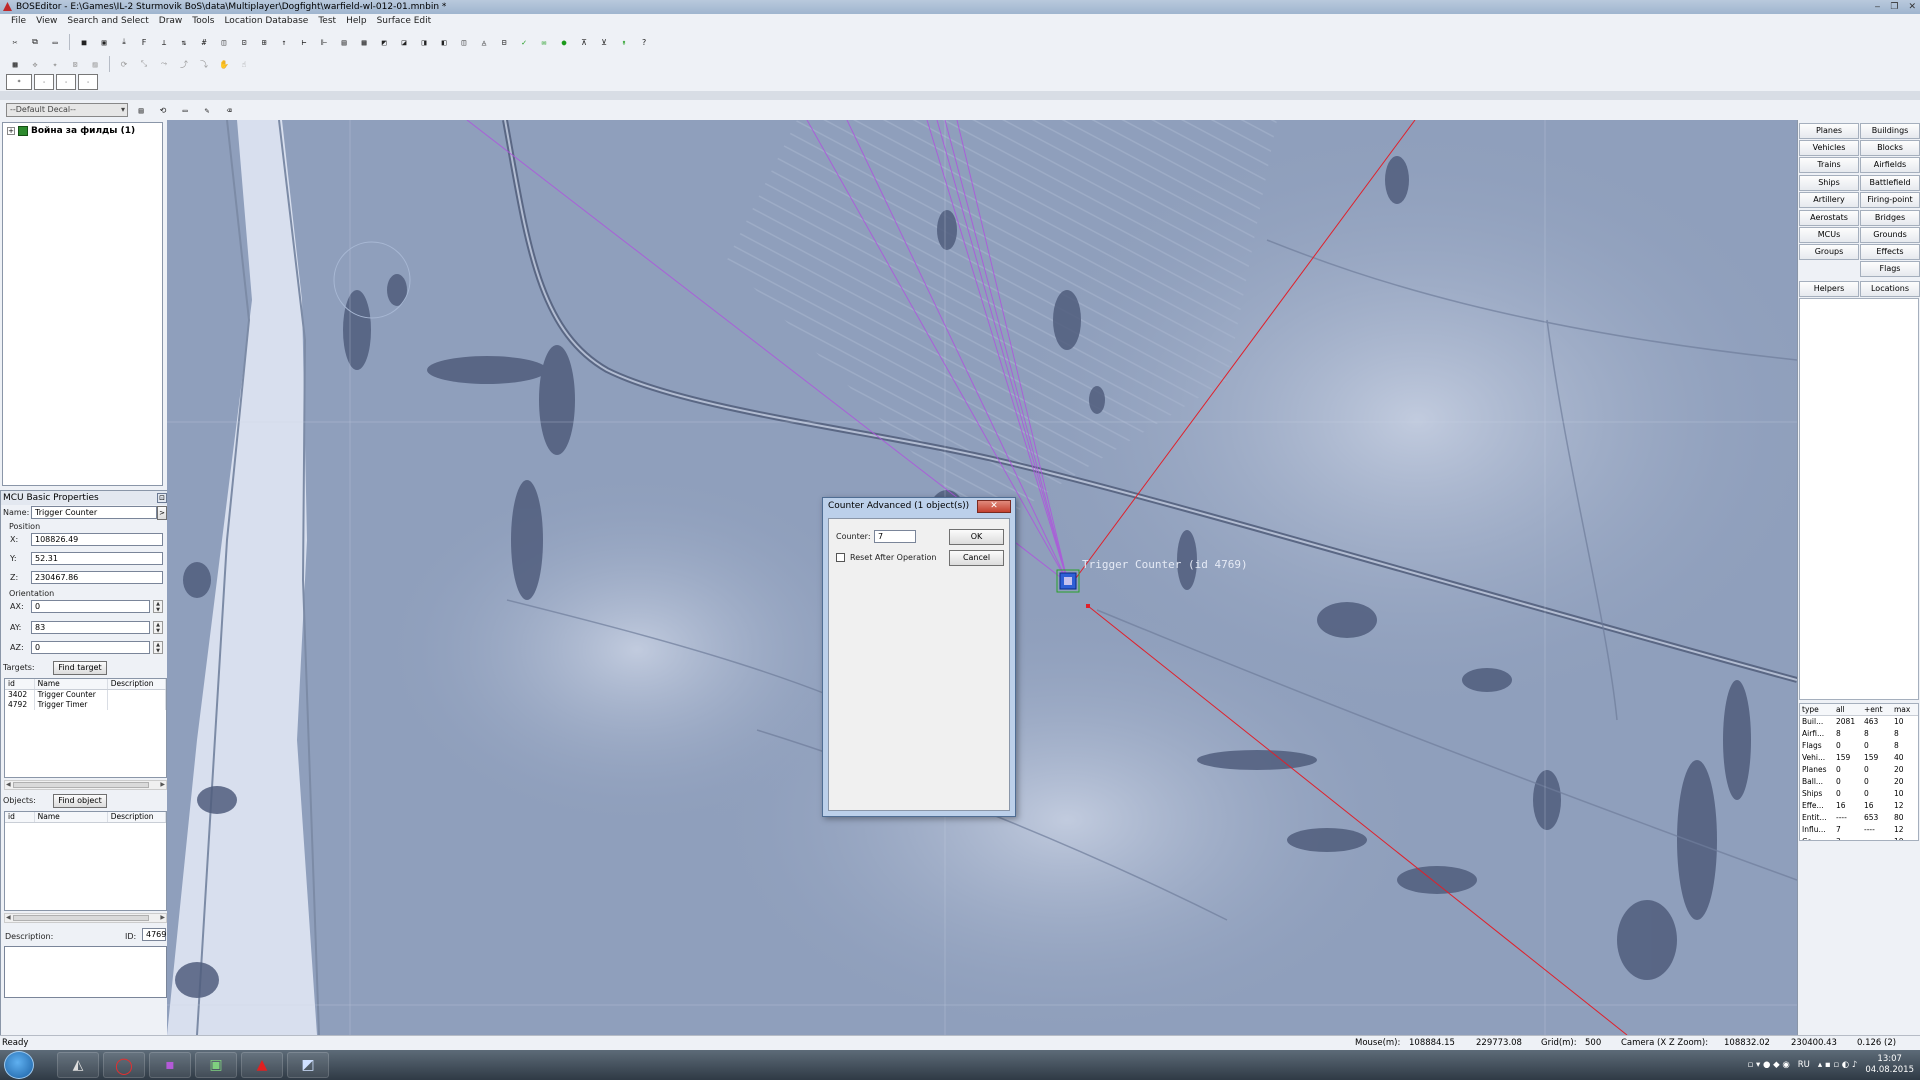 The image size is (1920, 1080). I want to click on view-mode-2-icon: ·, so click(44, 82).